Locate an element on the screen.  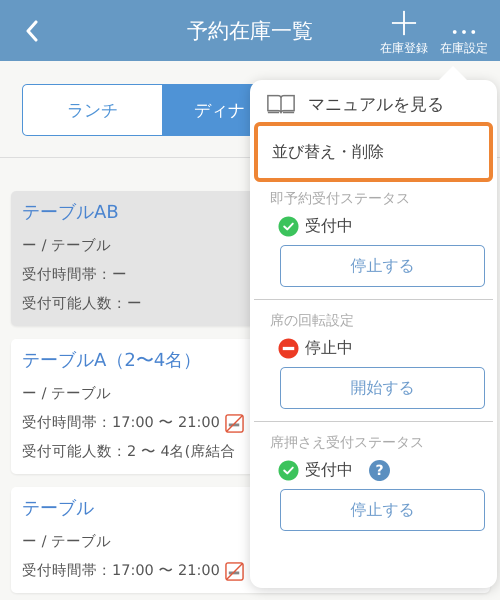
table-detail: 受付可能人数：ー is located at coordinates (82, 304).